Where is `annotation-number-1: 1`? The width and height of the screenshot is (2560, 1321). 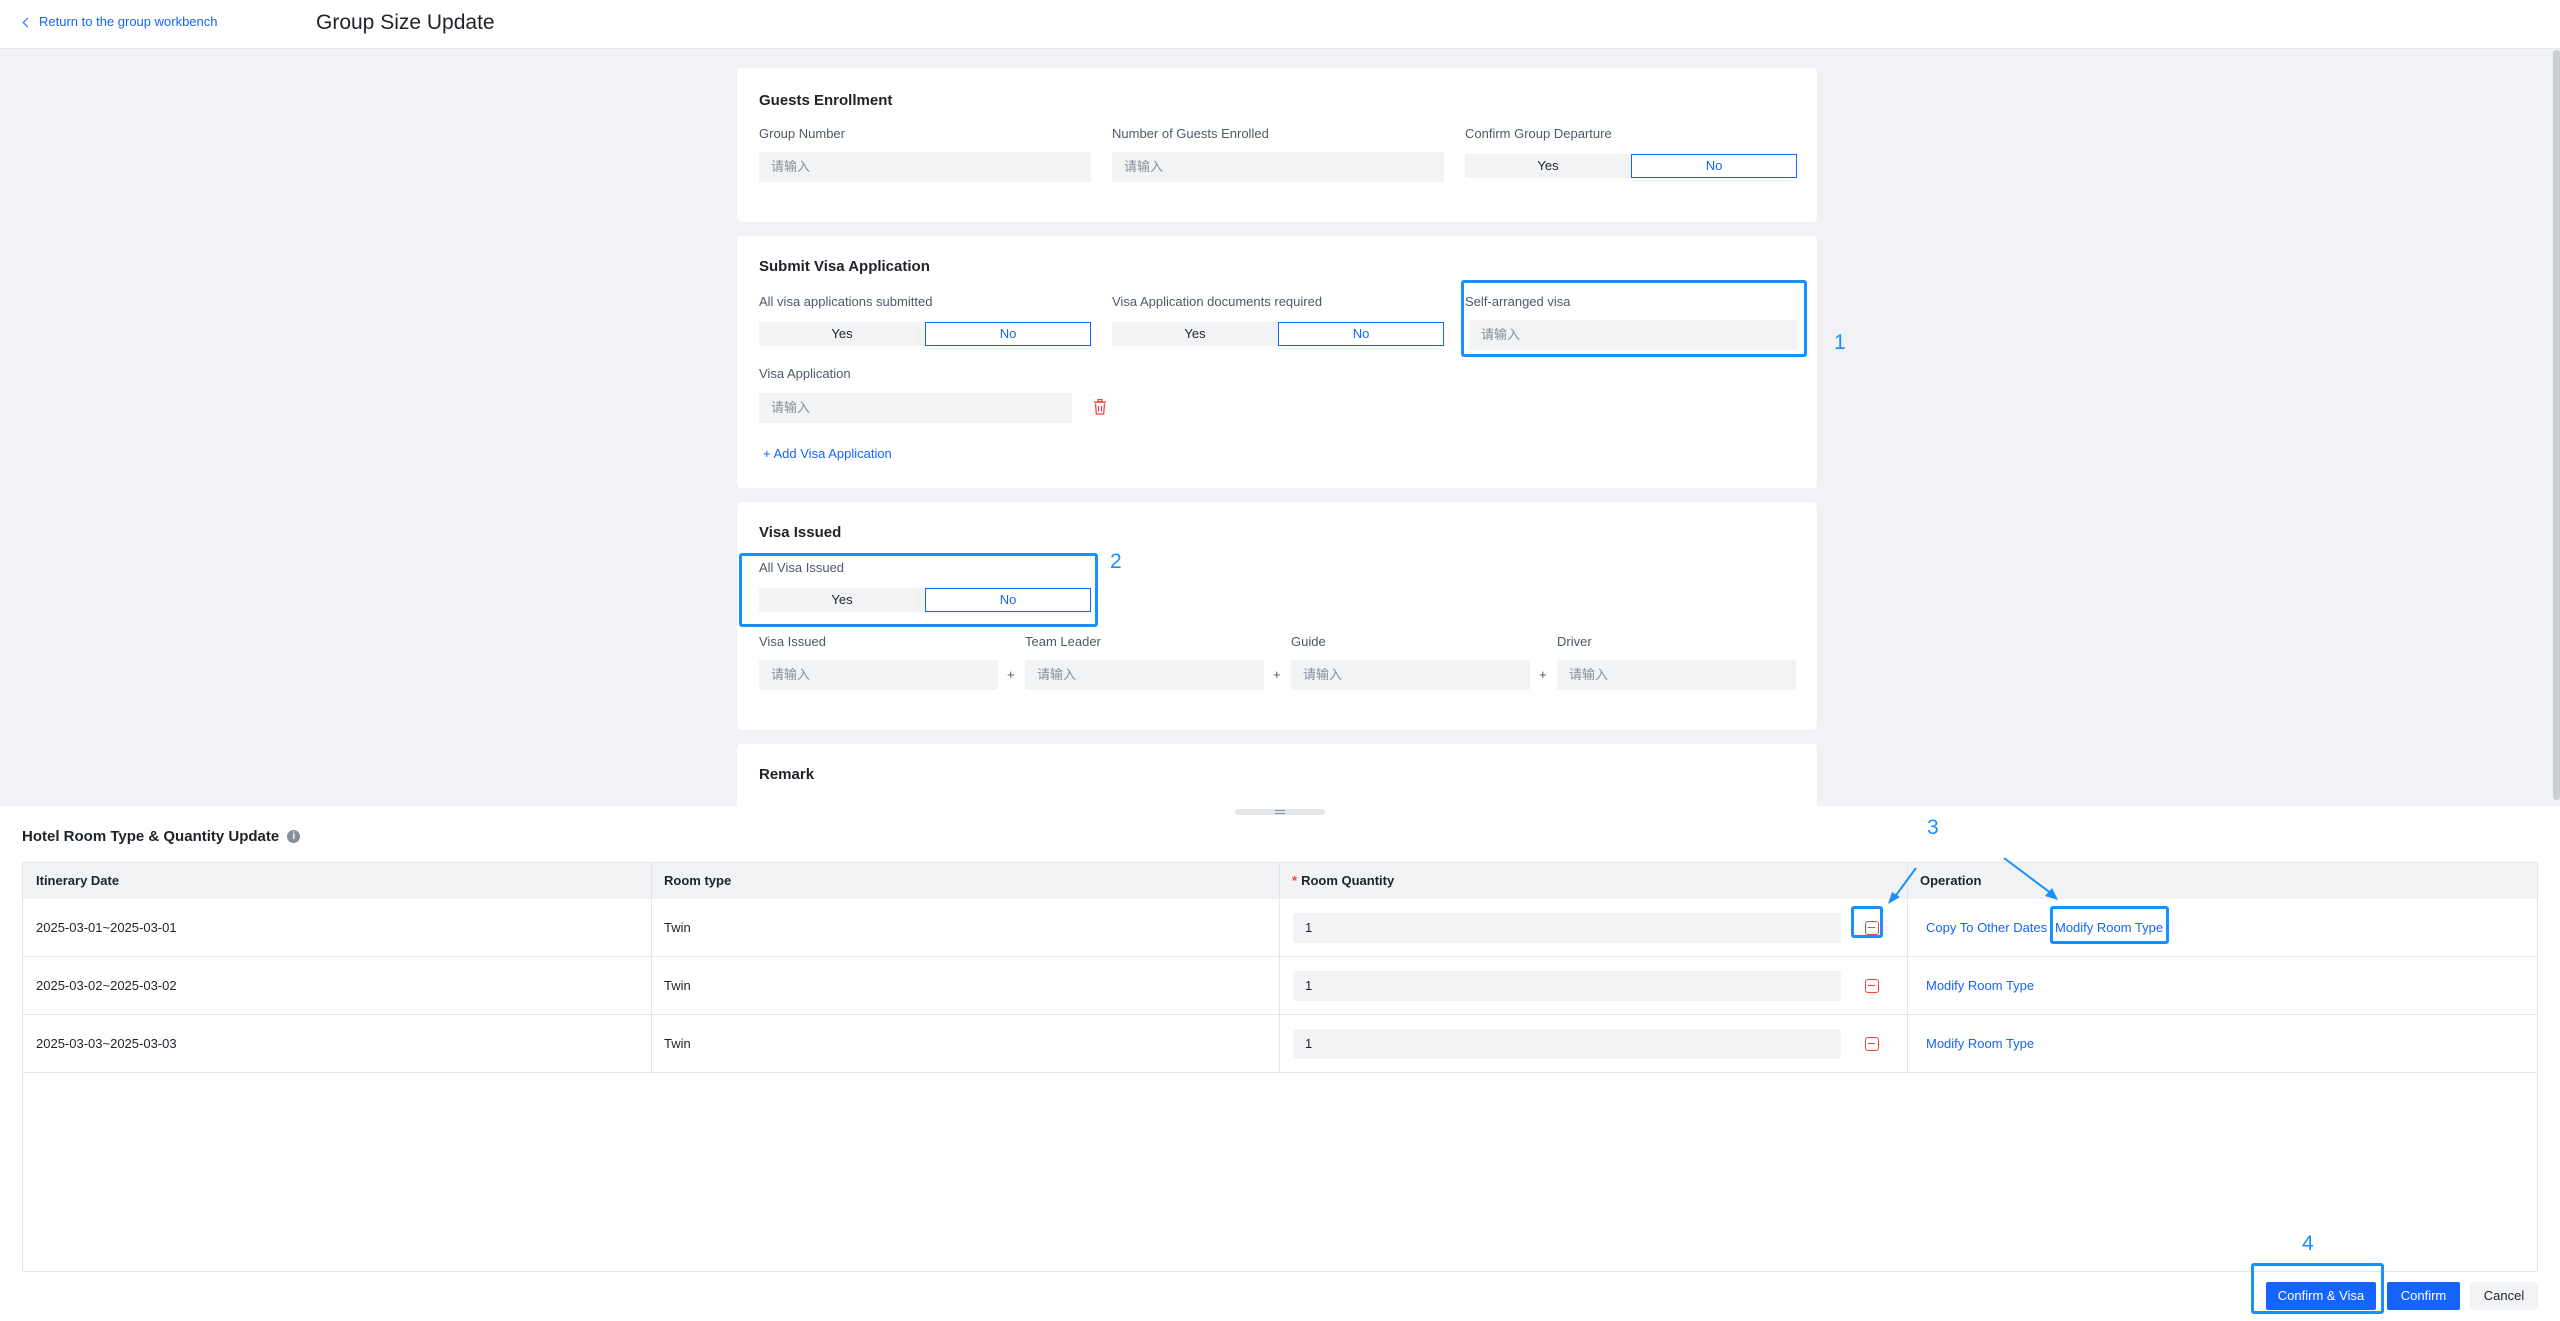
annotation-number-1: 1 is located at coordinates (1840, 342).